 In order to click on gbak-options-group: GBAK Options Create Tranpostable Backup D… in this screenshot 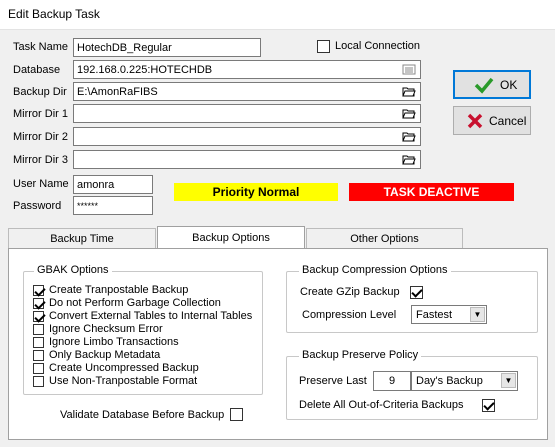, I will do `click(143, 329)`.